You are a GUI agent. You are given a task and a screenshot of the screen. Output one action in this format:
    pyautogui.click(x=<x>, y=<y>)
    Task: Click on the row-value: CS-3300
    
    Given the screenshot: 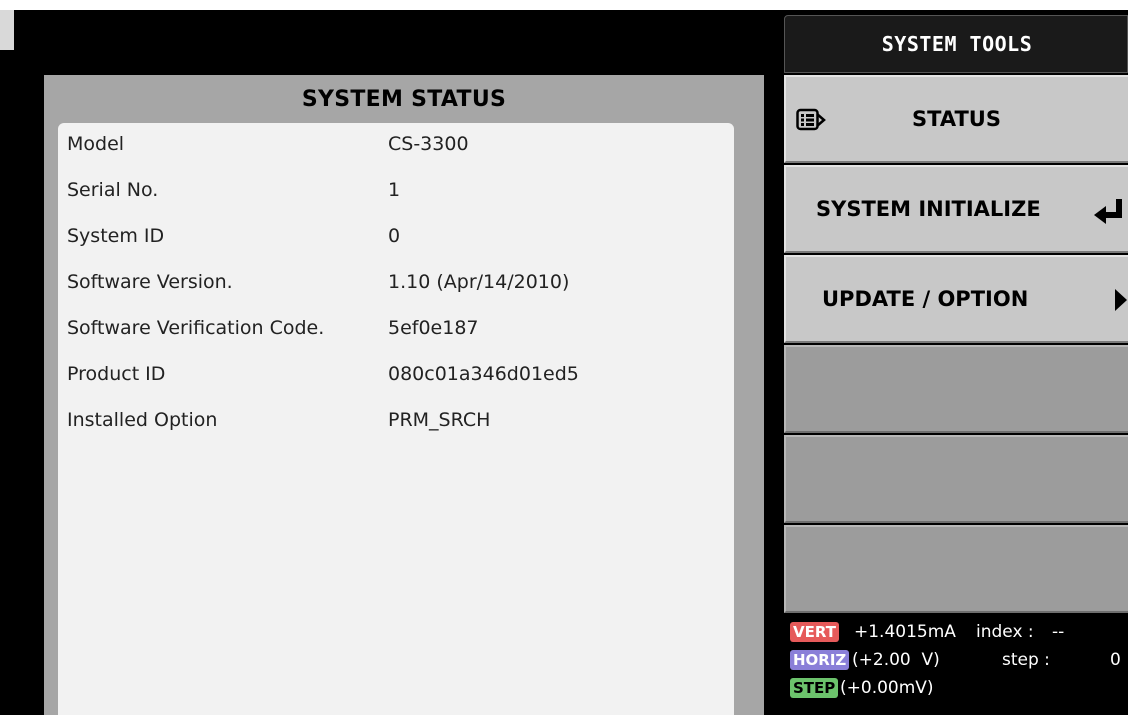 What is the action you would take?
    pyautogui.click(x=428, y=144)
    